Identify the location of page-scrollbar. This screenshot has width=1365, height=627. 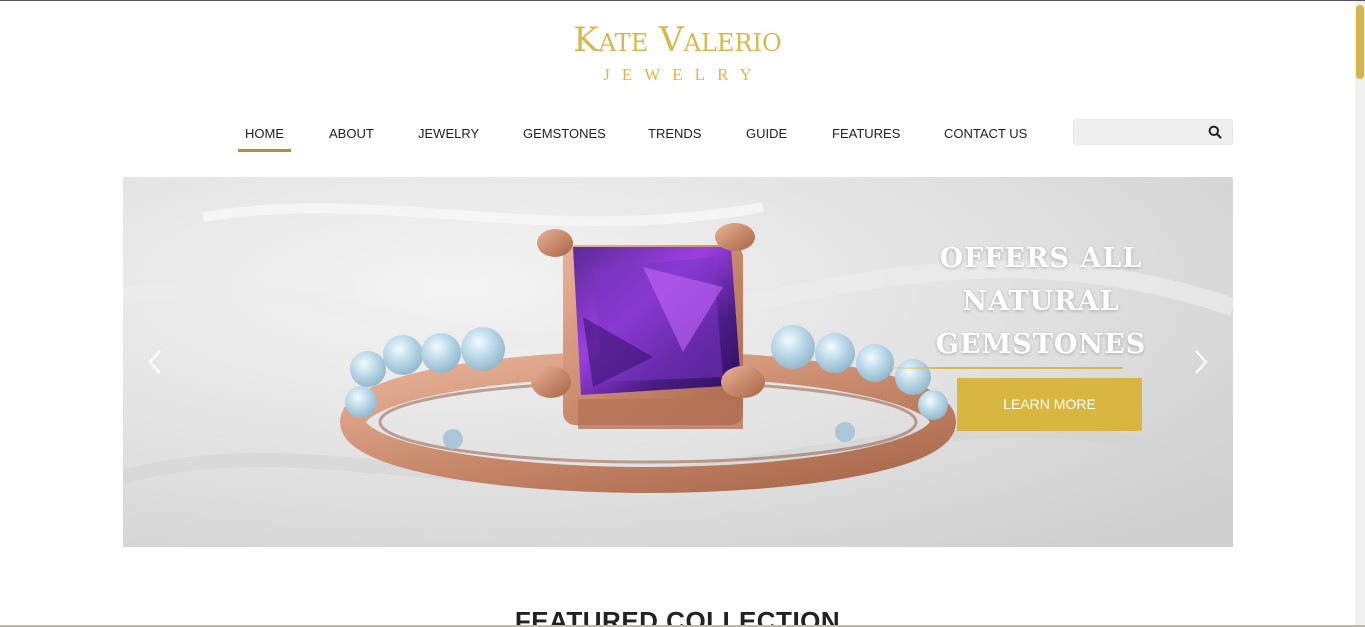
(1360, 313).